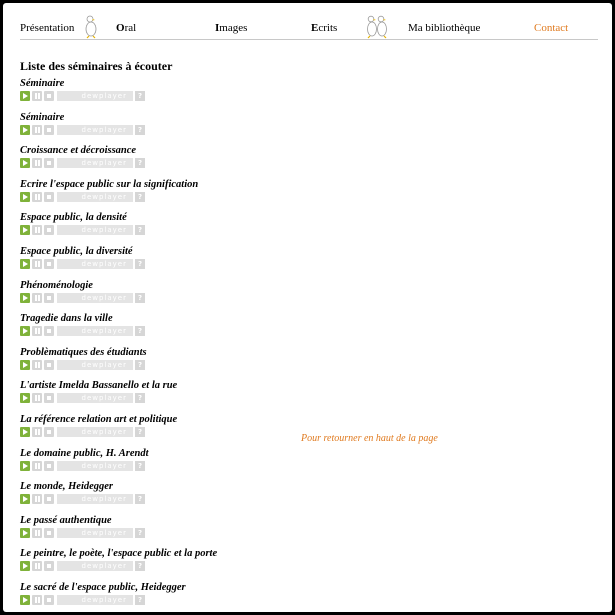 This screenshot has height=615, width=615. Describe the element at coordinates (96, 66) in the screenshot. I see `list-heading: Liste des séminaires à écouter` at that location.